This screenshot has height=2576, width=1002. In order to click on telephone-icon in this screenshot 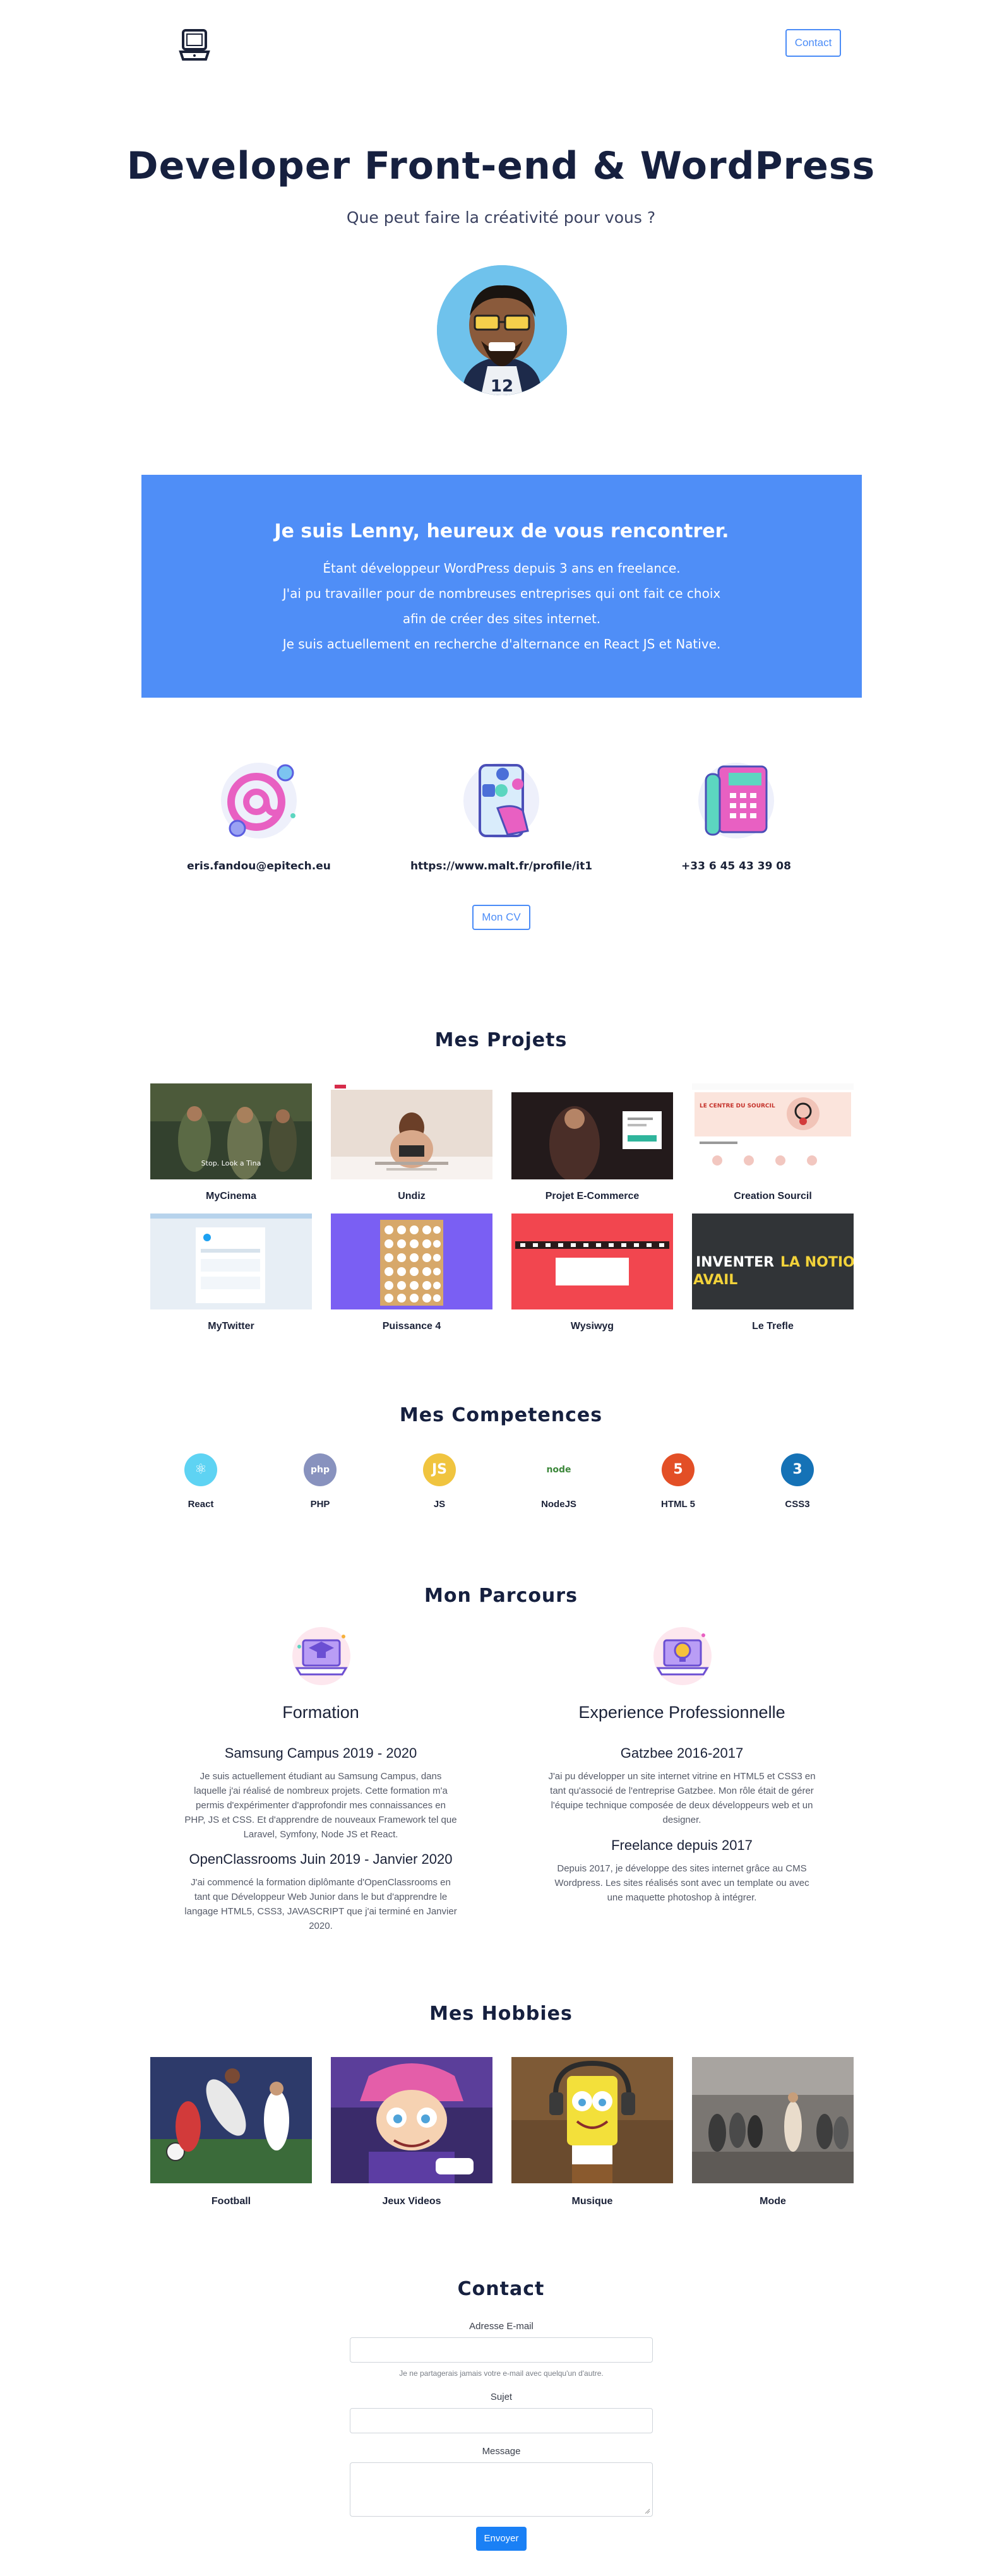, I will do `click(736, 799)`.